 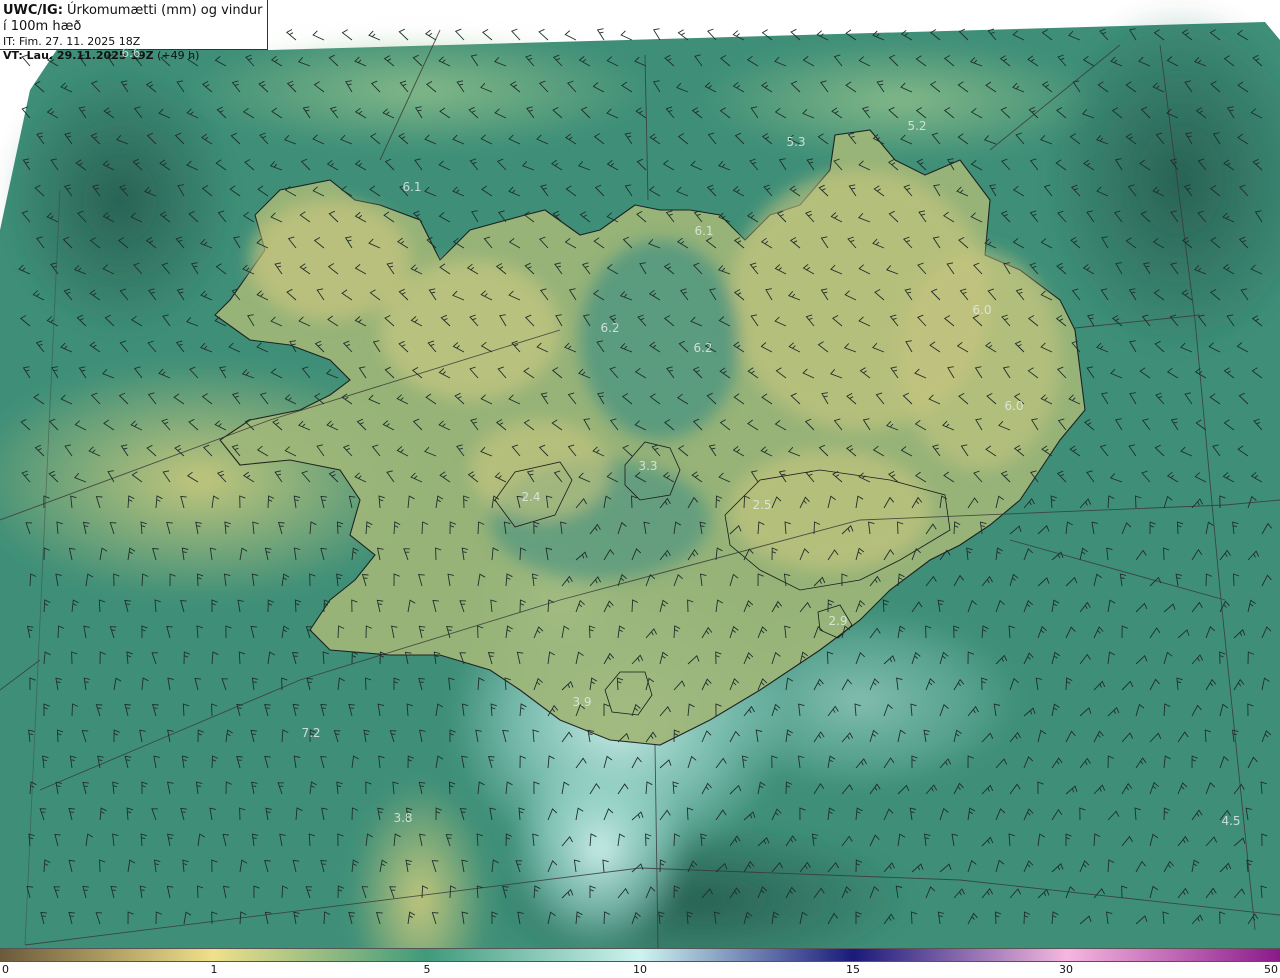 What do you see at coordinates (1271, 969) in the screenshot?
I see `colorbar-tick: 50` at bounding box center [1271, 969].